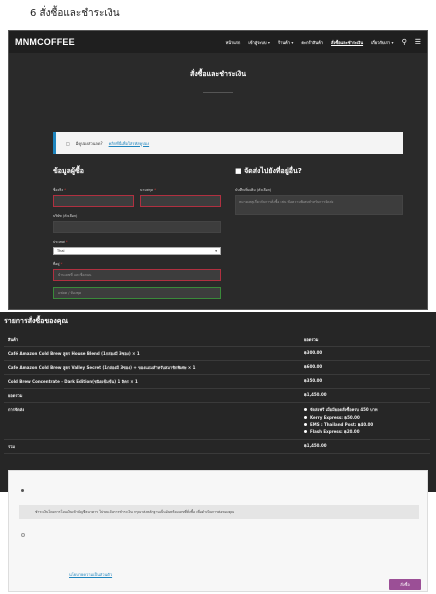  Describe the element at coordinates (68, 143) in the screenshot. I see `coupon-icon: □` at that location.